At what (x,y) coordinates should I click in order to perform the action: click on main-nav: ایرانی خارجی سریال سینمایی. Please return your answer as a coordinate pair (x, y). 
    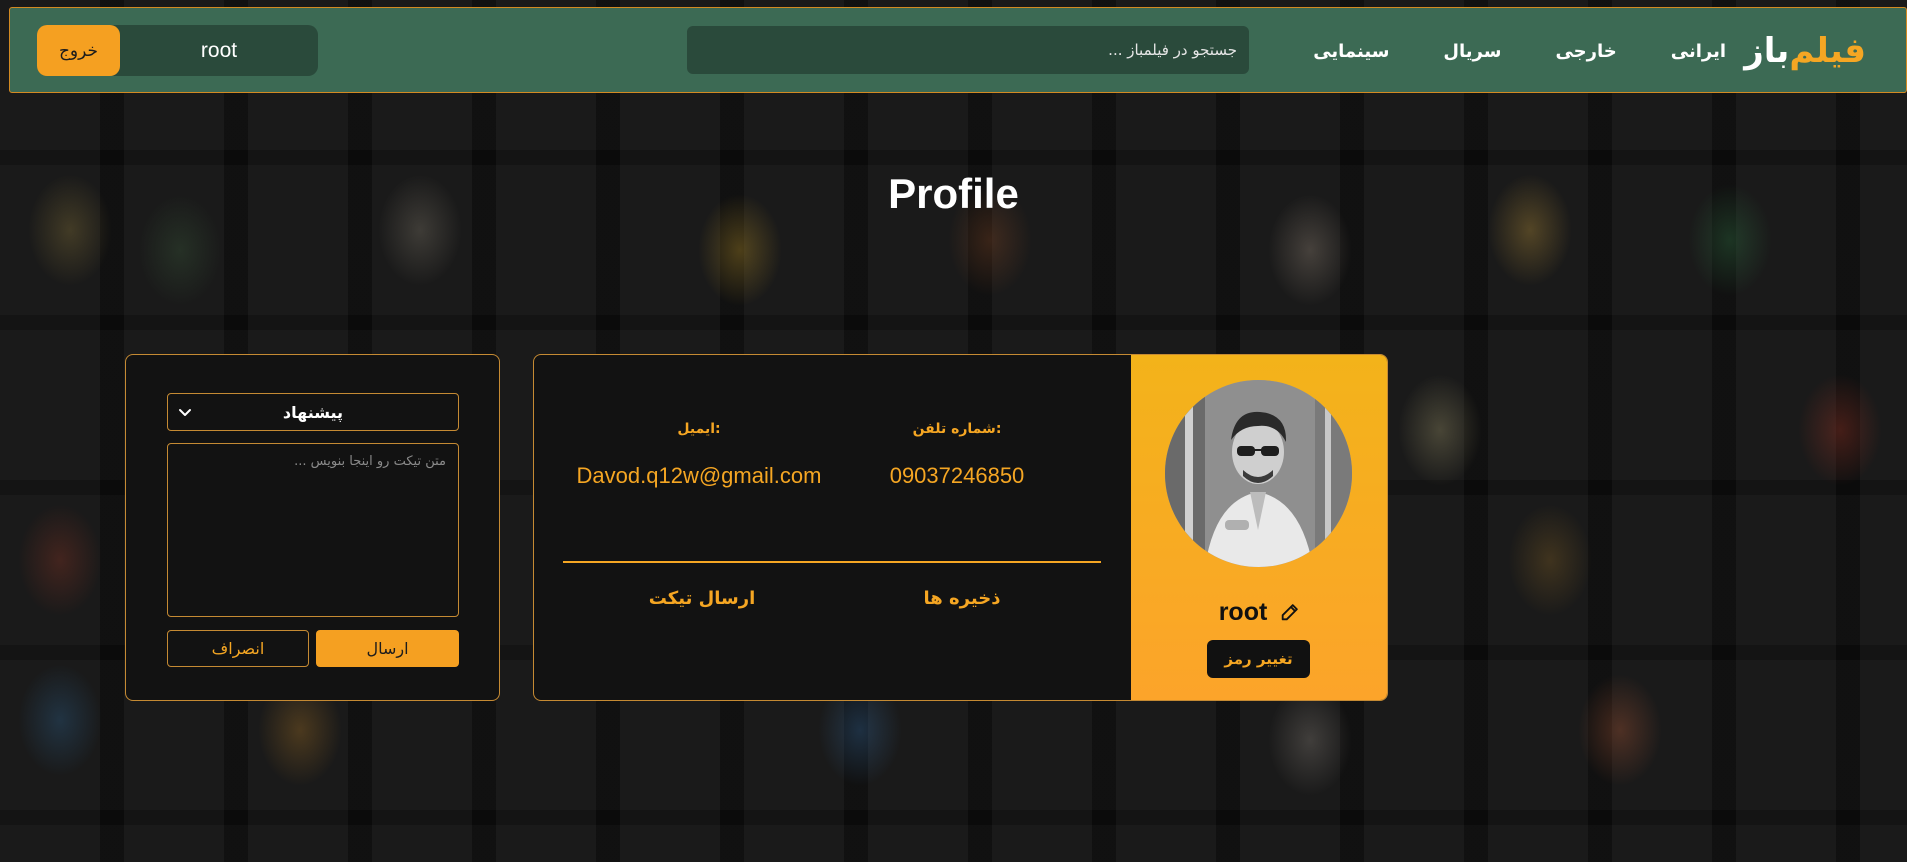
    Looking at the image, I should click on (1519, 51).